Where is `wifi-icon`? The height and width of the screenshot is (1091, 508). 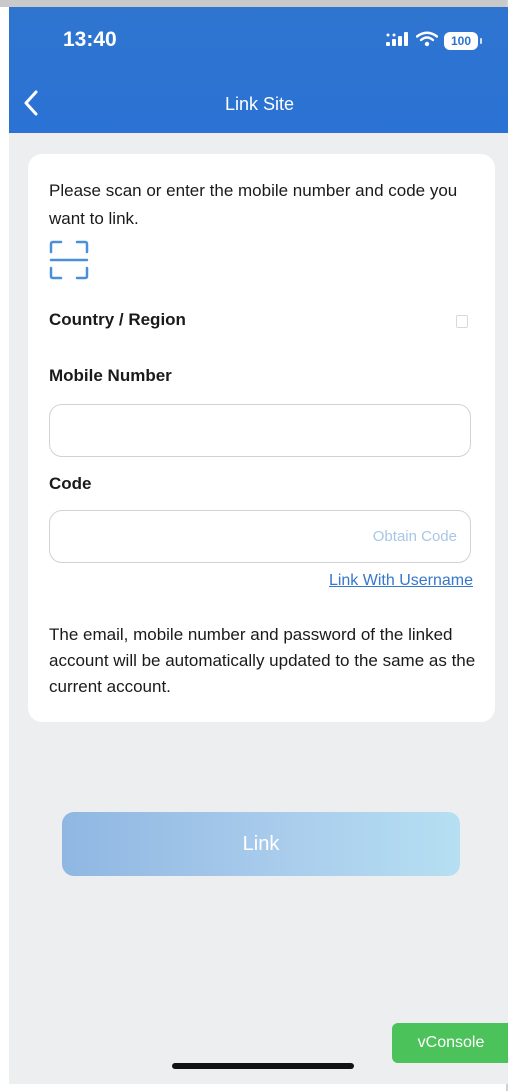
wifi-icon is located at coordinates (427, 41).